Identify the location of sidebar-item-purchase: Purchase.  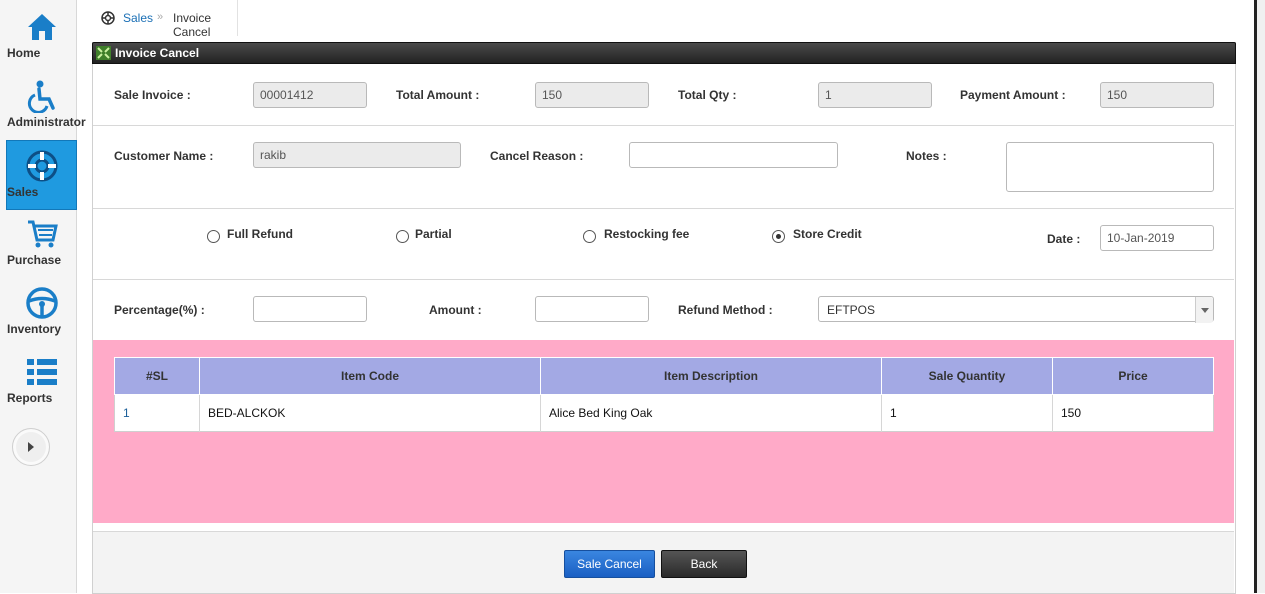
(41, 243).